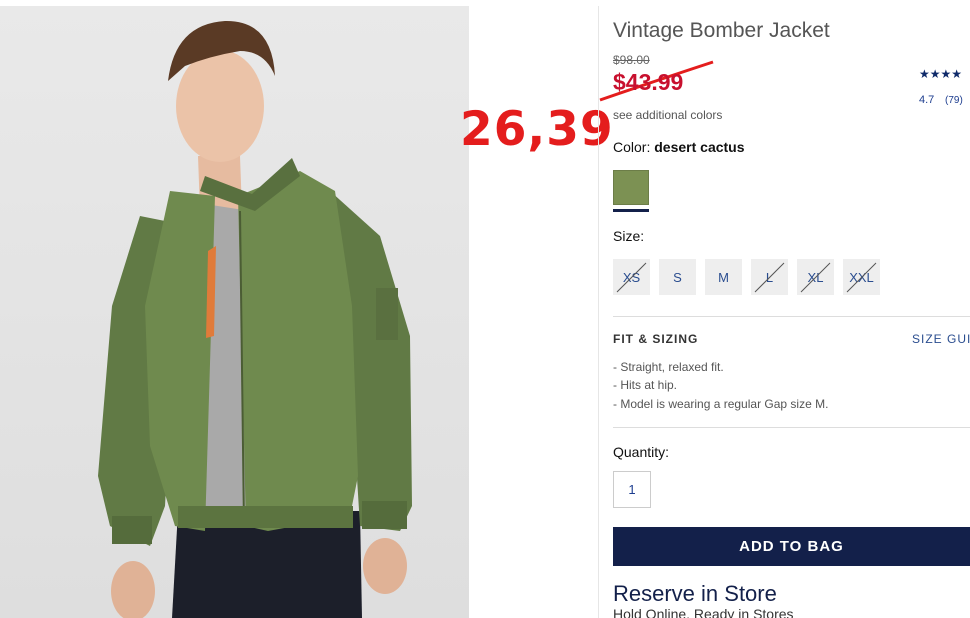 Image resolution: width=970 pixels, height=618 pixels. I want to click on size-option-m: M, so click(723, 277).